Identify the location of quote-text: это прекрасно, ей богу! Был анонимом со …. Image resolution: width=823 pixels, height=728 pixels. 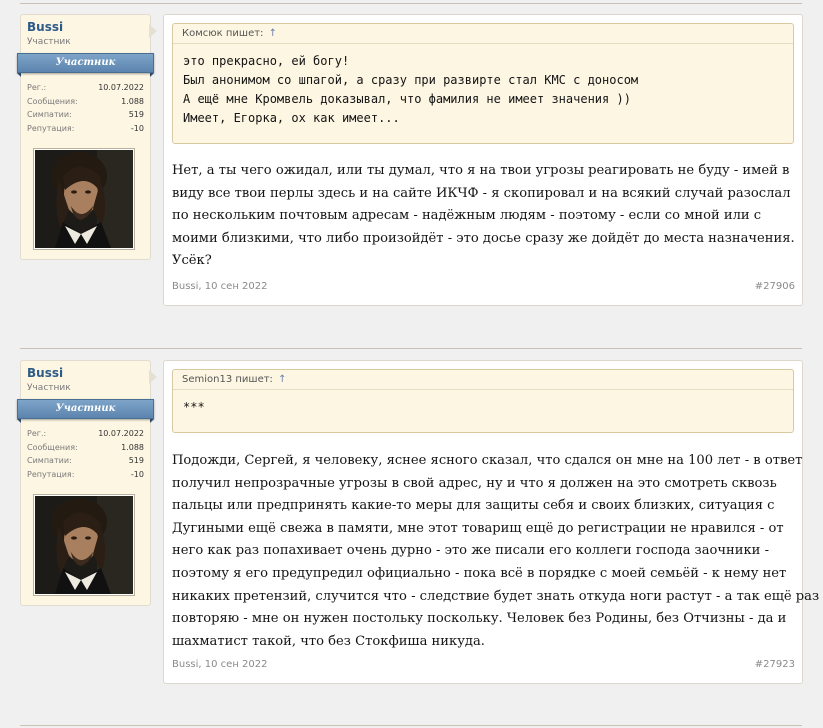
(483, 86).